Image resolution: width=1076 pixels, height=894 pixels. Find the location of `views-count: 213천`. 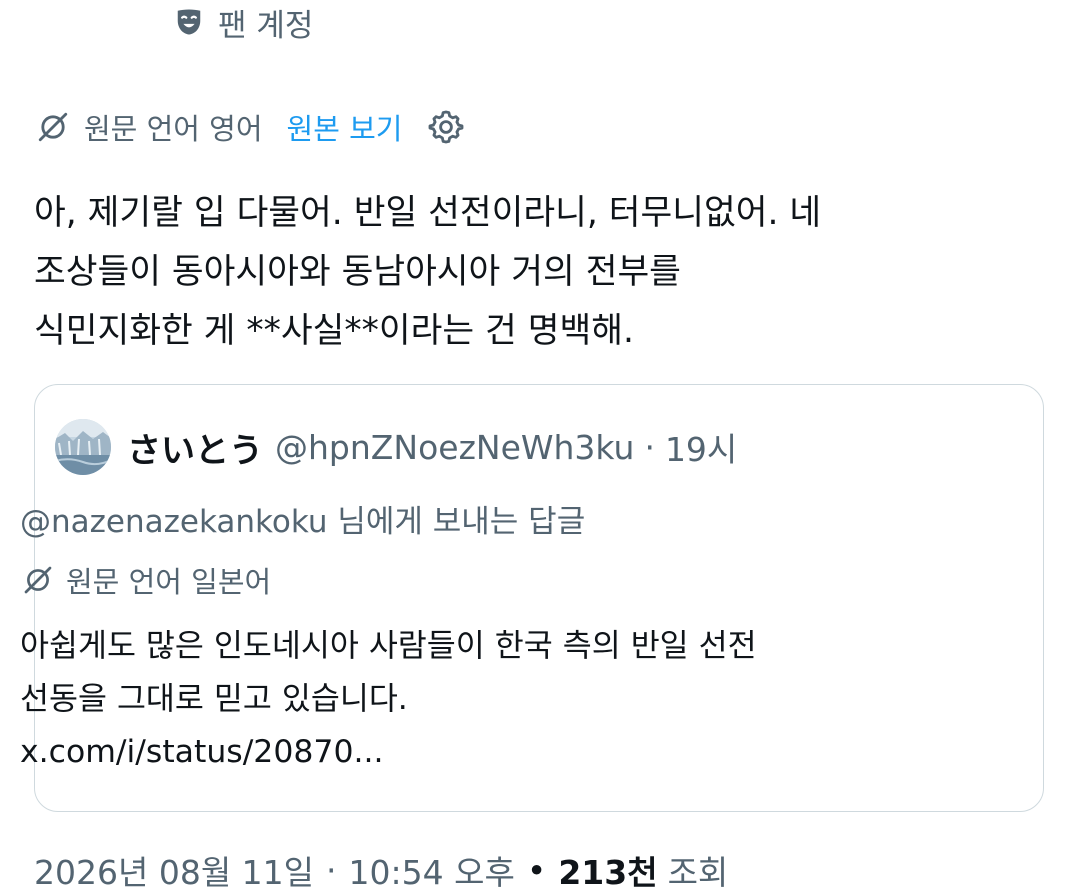

views-count: 213천 is located at coordinates (608, 872).